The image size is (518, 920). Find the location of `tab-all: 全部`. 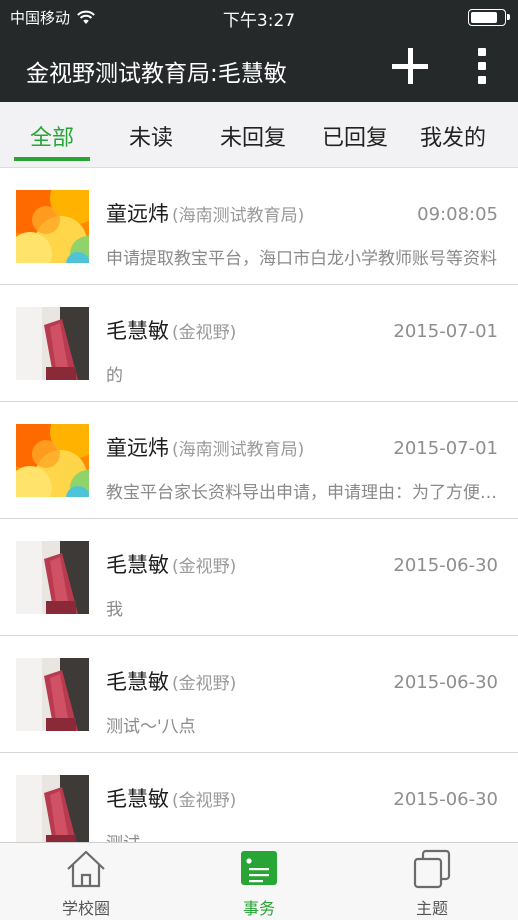

tab-all: 全部 is located at coordinates (52, 136).